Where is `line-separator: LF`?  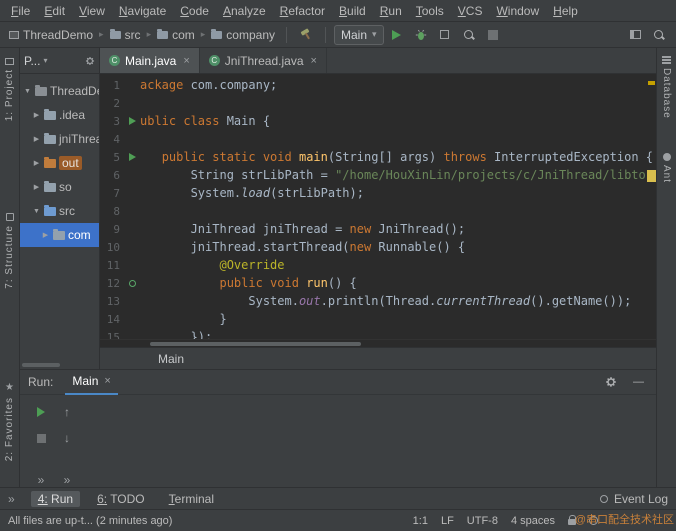
line-separator: LF is located at coordinates (447, 521).